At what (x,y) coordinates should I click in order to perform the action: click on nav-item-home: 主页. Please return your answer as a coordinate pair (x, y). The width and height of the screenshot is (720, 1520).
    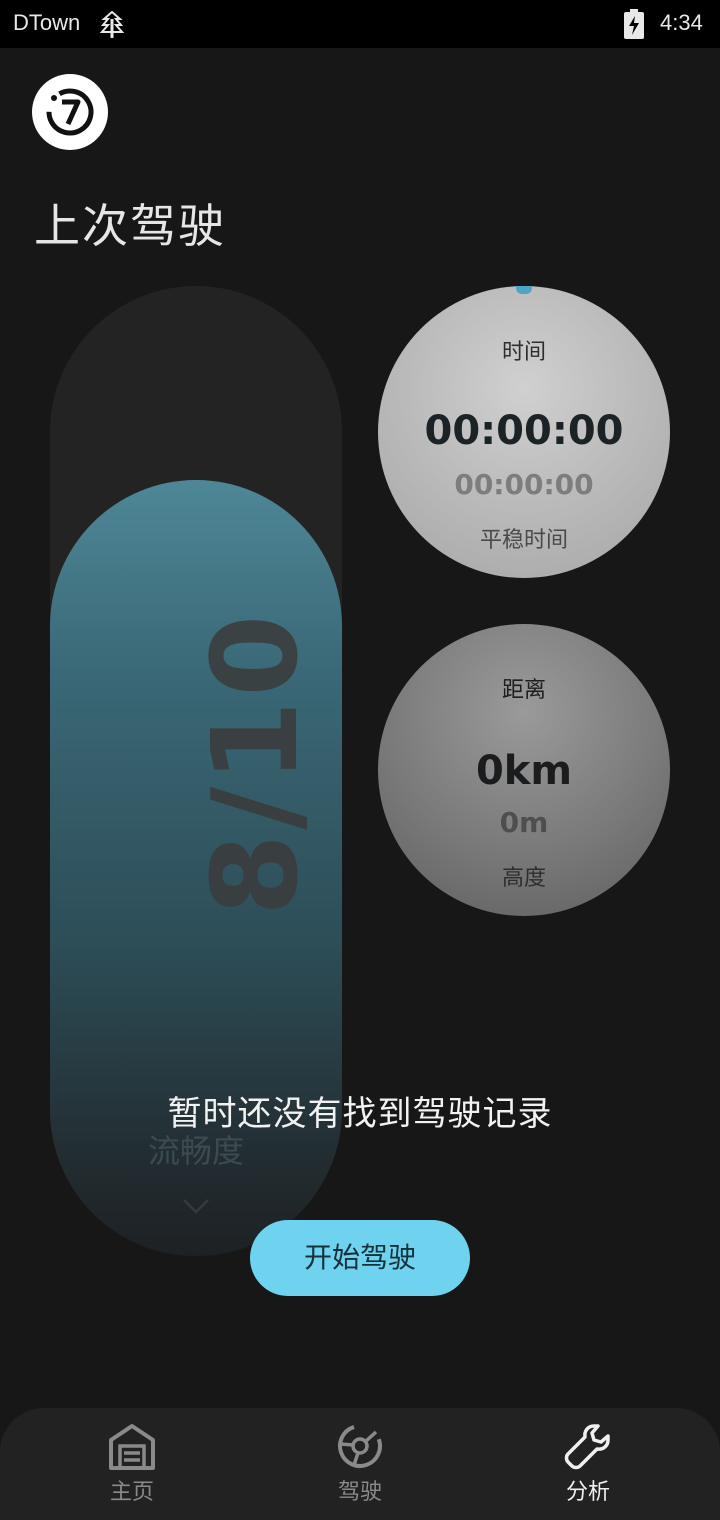
    Looking at the image, I should click on (132, 1464).